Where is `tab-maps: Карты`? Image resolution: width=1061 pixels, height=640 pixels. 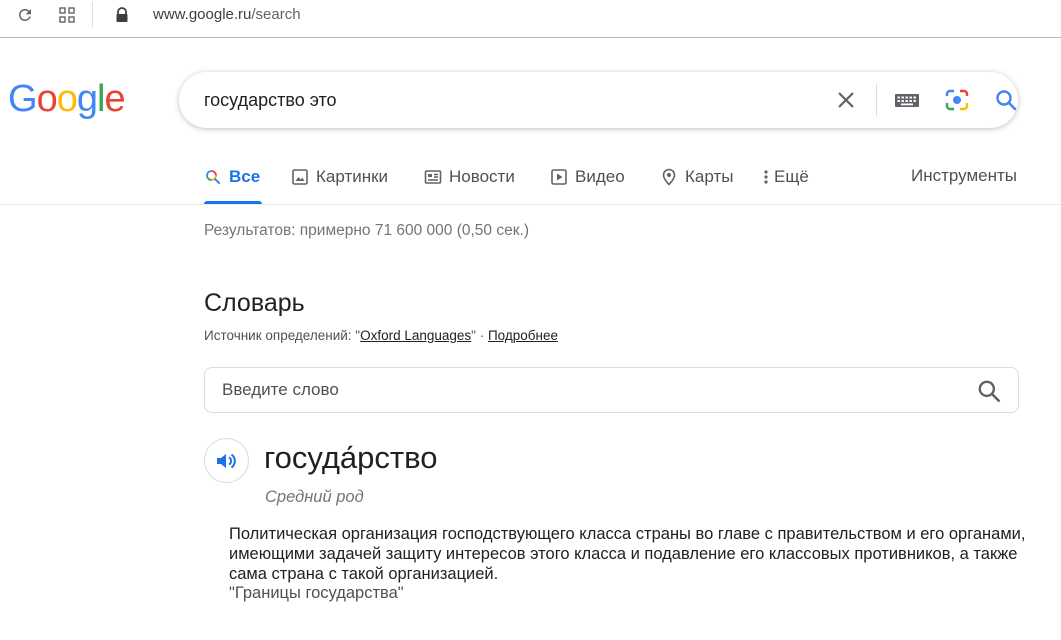
tab-maps: Карты is located at coordinates (696, 177).